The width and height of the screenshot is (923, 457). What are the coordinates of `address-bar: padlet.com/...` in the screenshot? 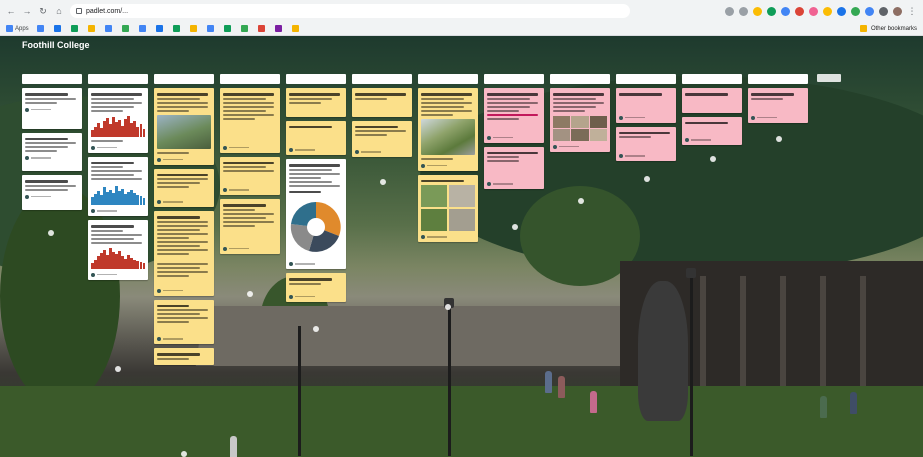 It's located at (350, 11).